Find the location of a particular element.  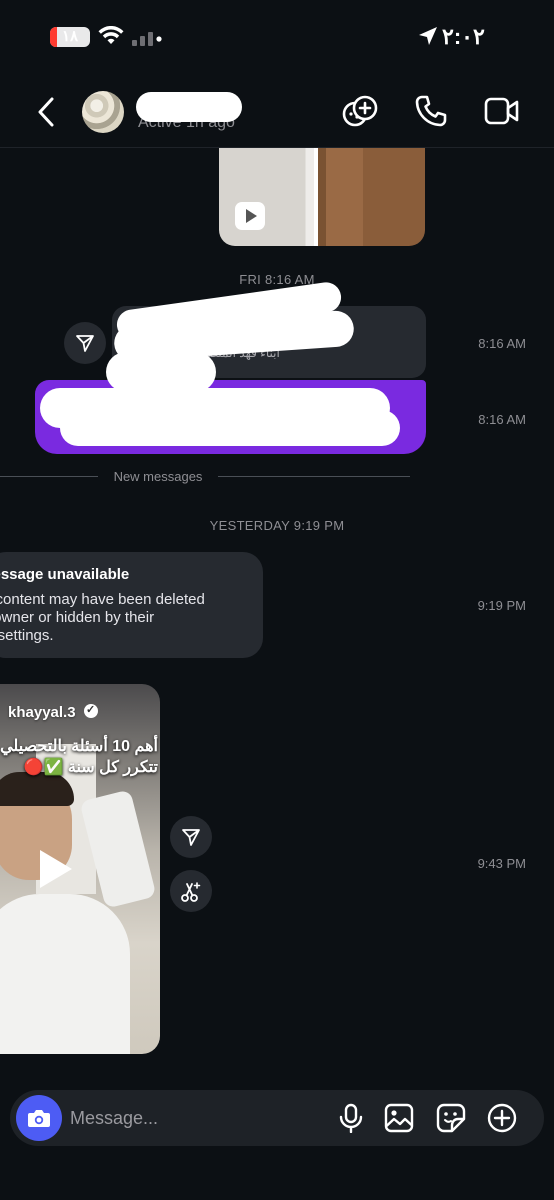

reel-caption-line: أهم 10 أسئلة بالتحصيلي is located at coordinates (79, 746).